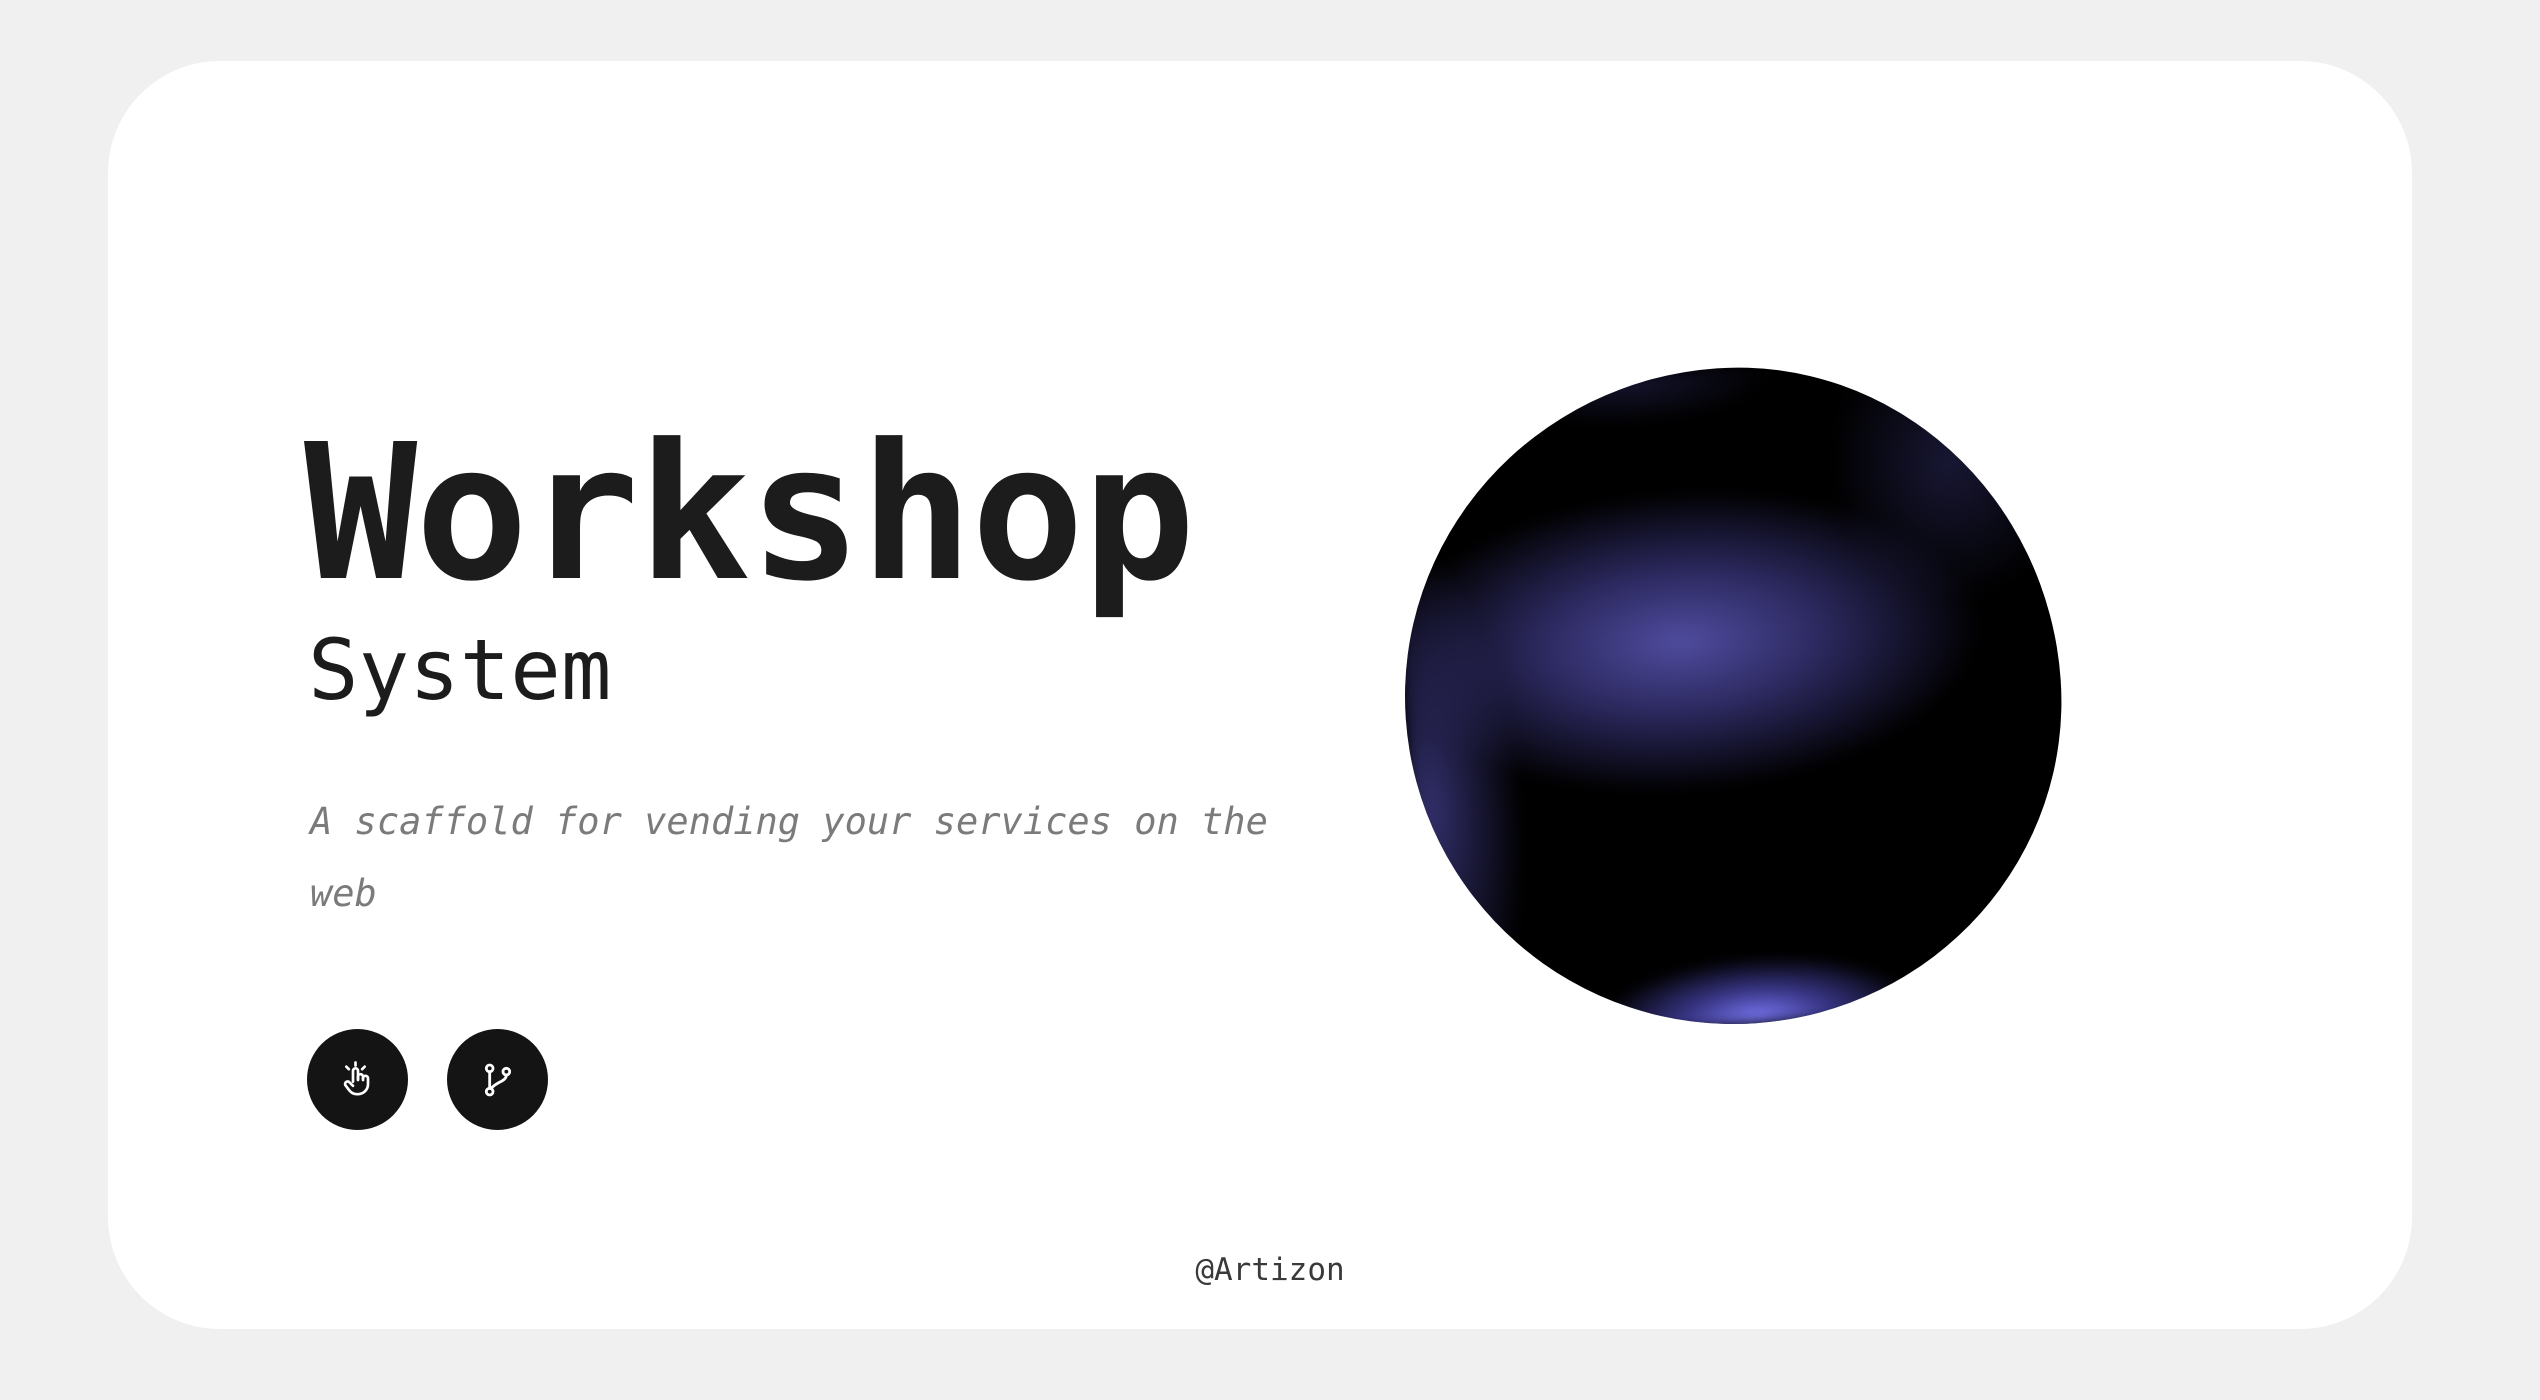  I want to click on tap-action-button, so click(357, 1079).